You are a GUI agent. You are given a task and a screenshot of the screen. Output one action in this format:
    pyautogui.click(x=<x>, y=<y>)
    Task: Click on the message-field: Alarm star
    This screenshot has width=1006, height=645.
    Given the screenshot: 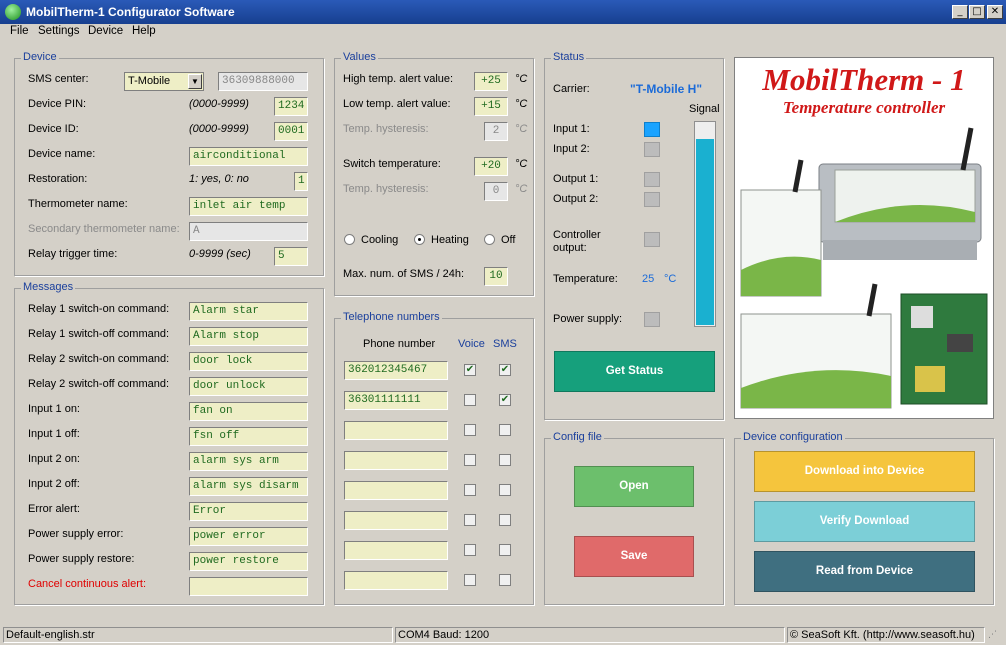 What is the action you would take?
    pyautogui.click(x=248, y=311)
    